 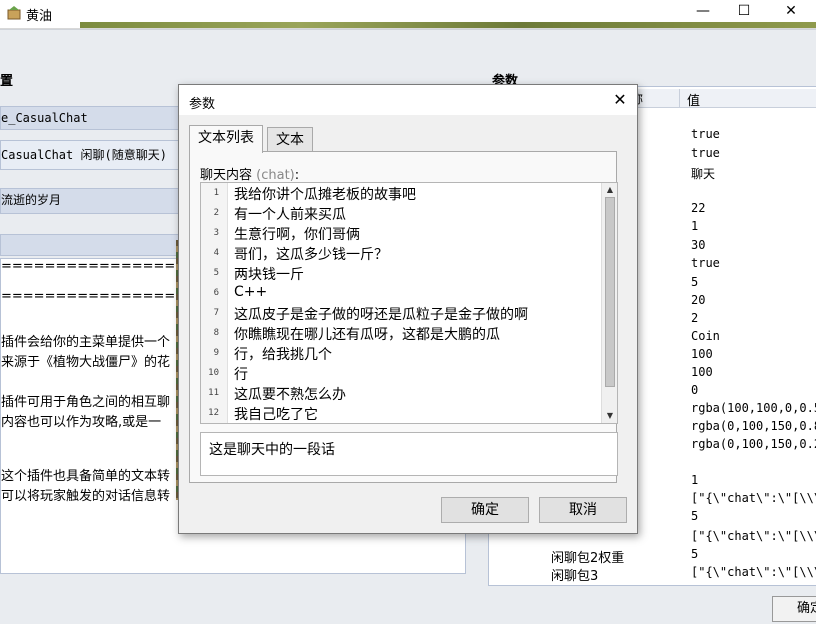 I want to click on editor-line-text: 我给你讲个瓜摊老板的故事吧, so click(x=325, y=195).